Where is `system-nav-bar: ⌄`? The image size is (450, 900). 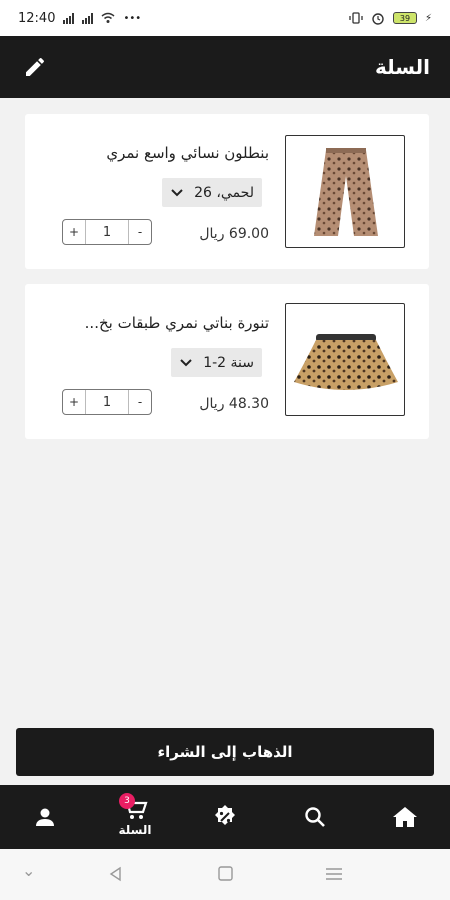
system-nav-bar: ⌄ is located at coordinates (225, 874).